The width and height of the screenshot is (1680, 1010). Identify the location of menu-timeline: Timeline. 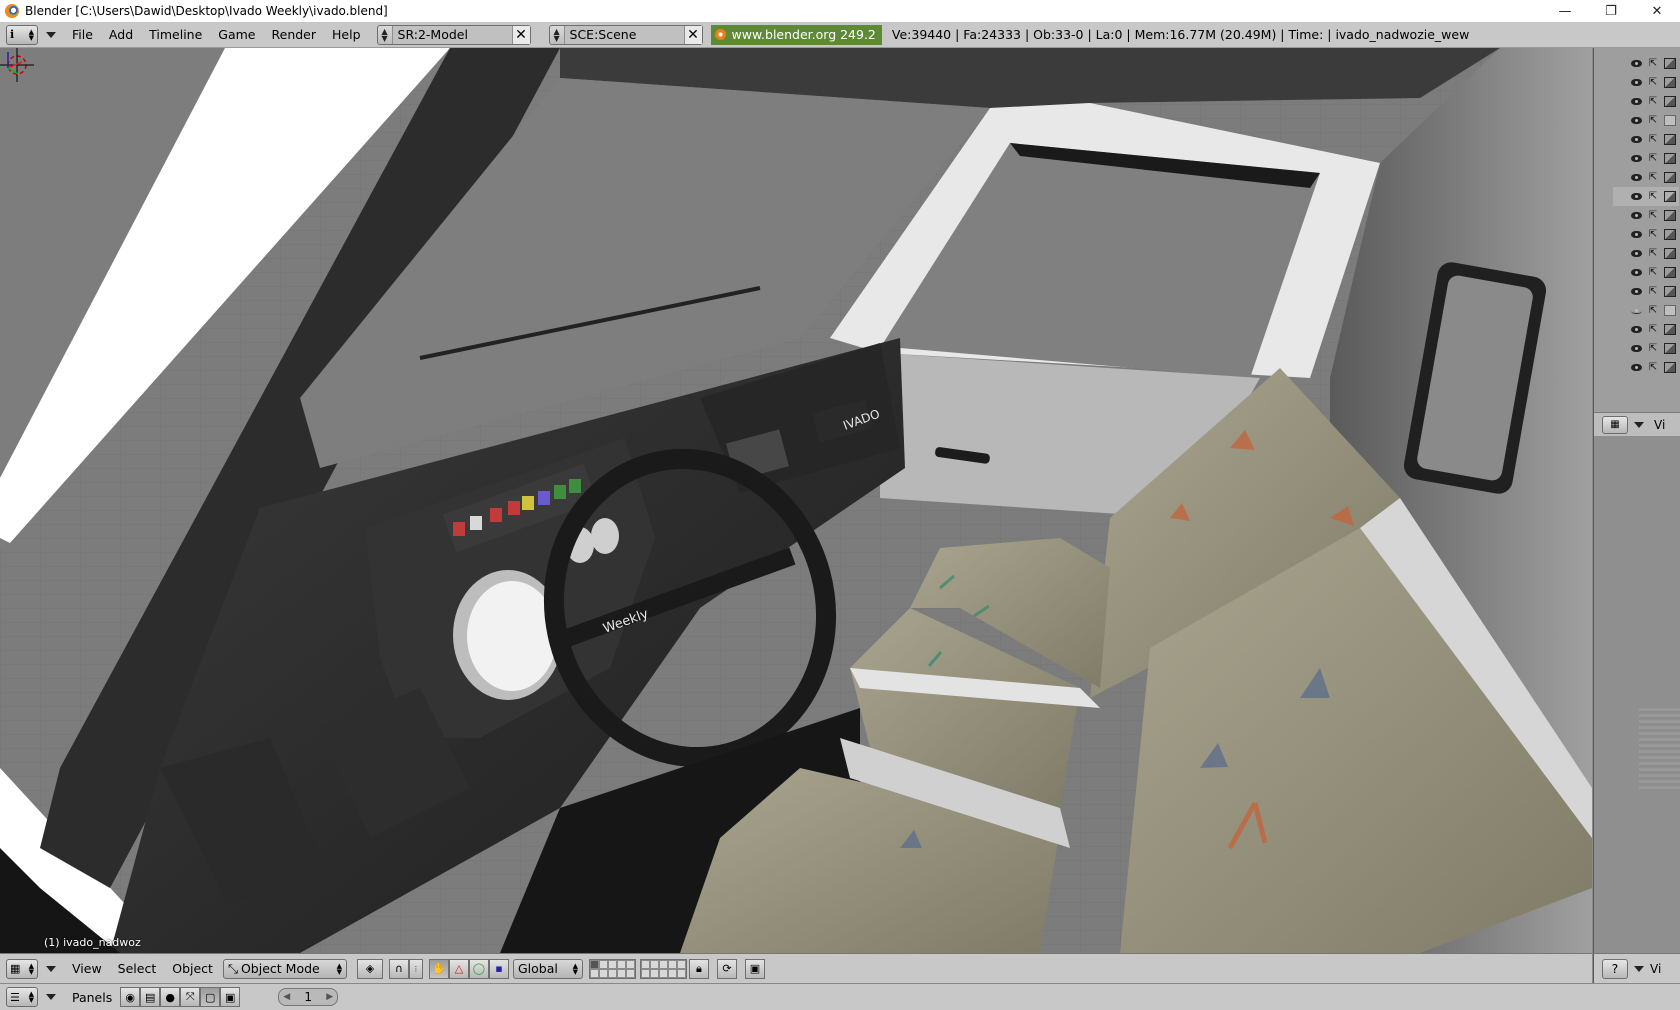
(175, 34).